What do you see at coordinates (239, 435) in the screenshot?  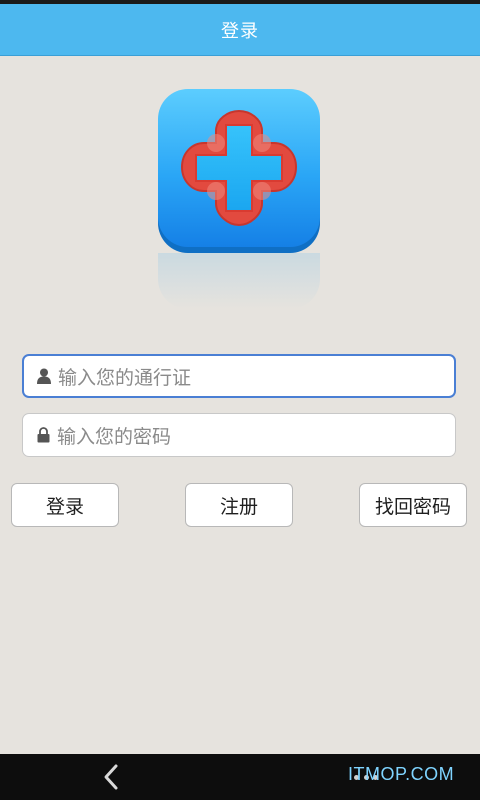 I see `password-field: 输入您的密码` at bounding box center [239, 435].